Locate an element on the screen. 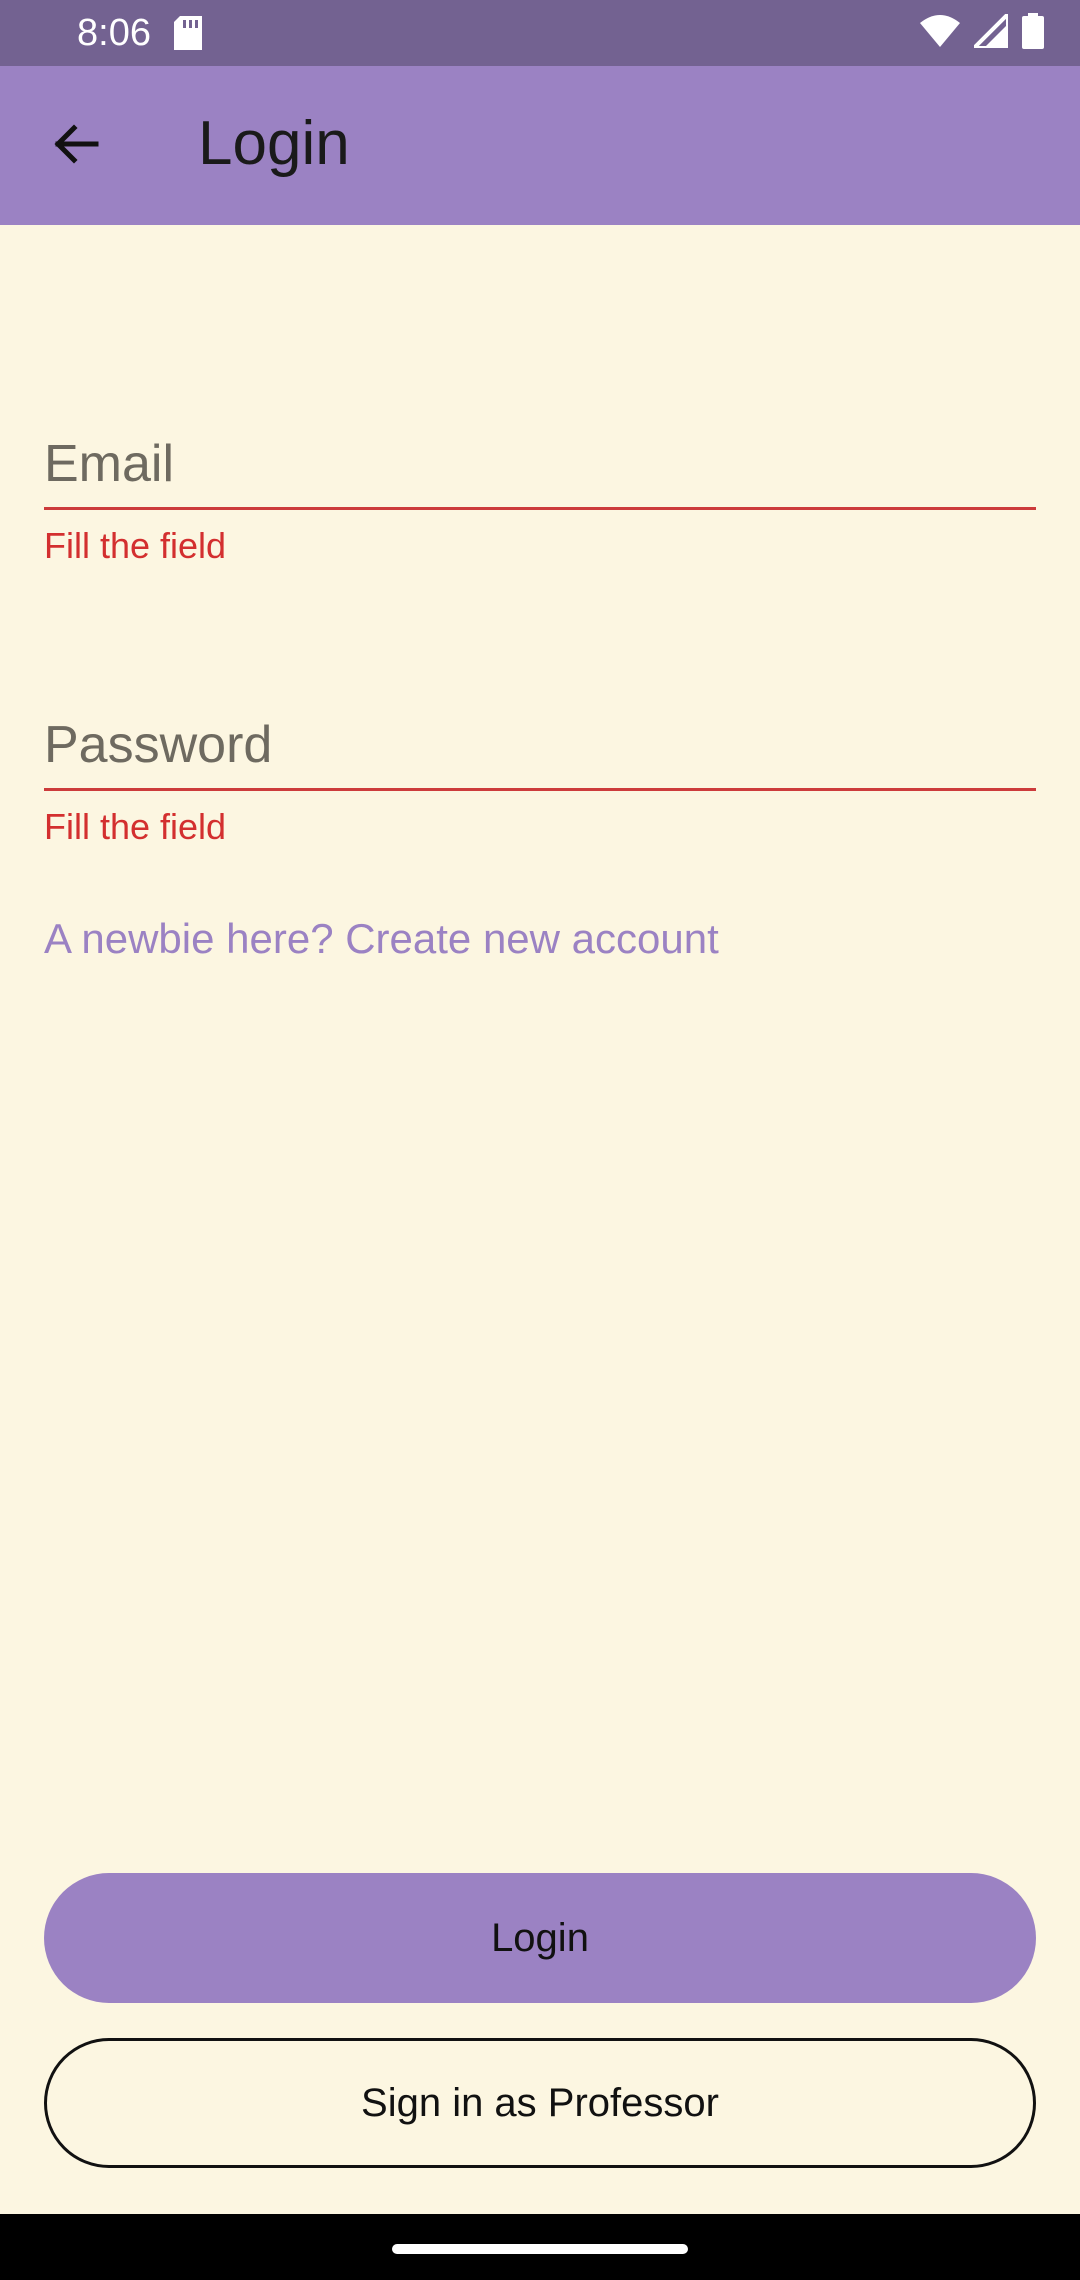 Image resolution: width=1080 pixels, height=2280 pixels. back-button is located at coordinates (76, 146).